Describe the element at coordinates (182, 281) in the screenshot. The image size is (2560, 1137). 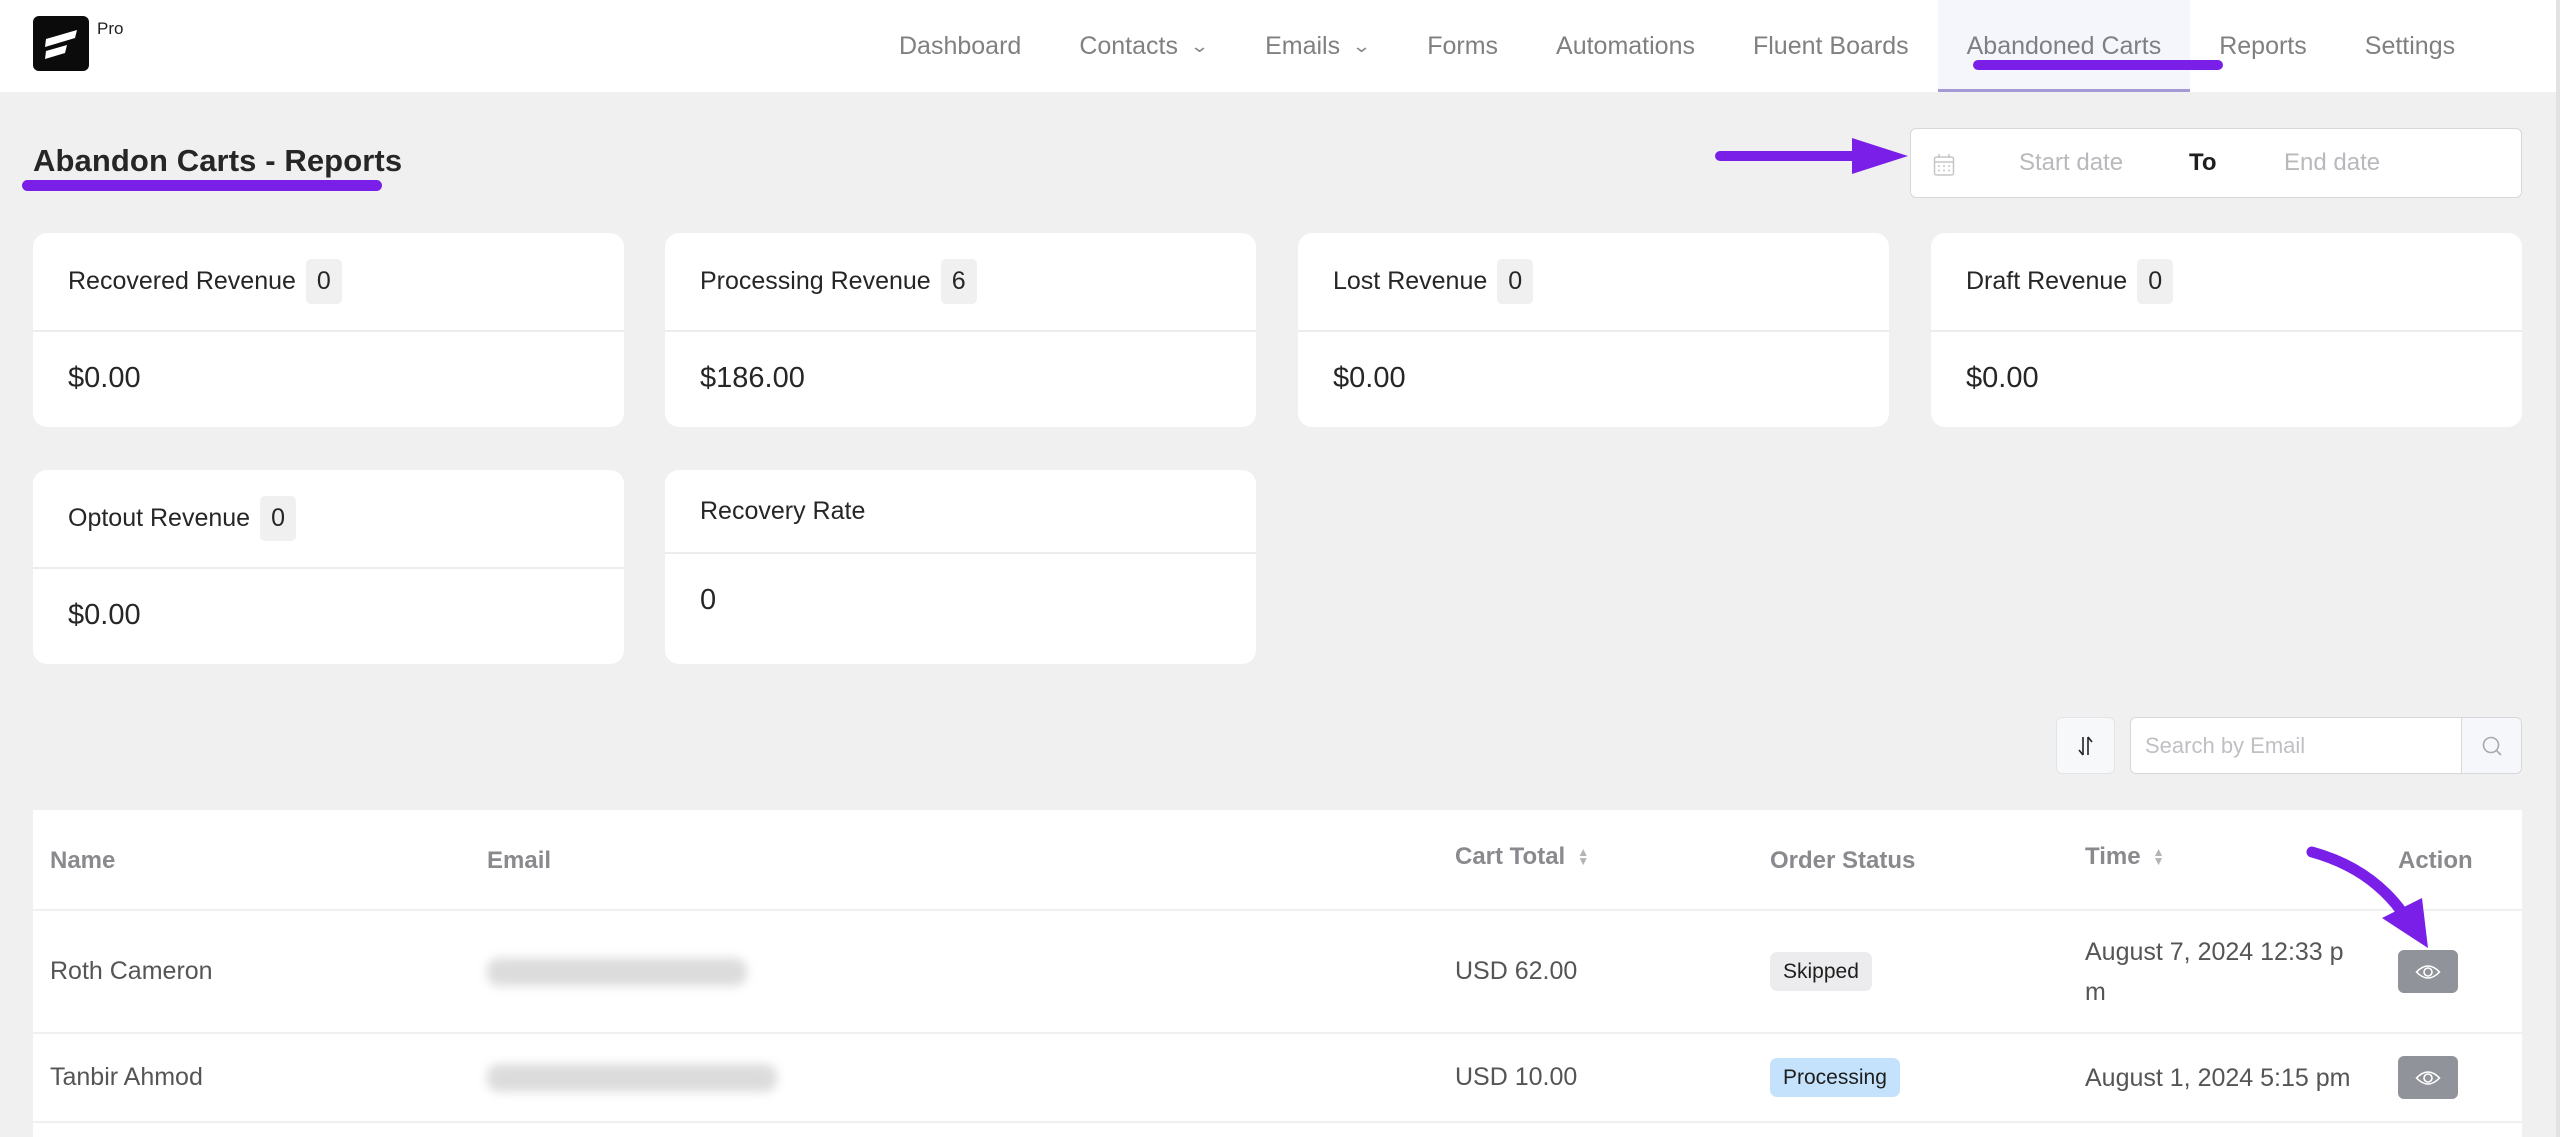
I see `stat-label: Recovered Revenue` at that location.